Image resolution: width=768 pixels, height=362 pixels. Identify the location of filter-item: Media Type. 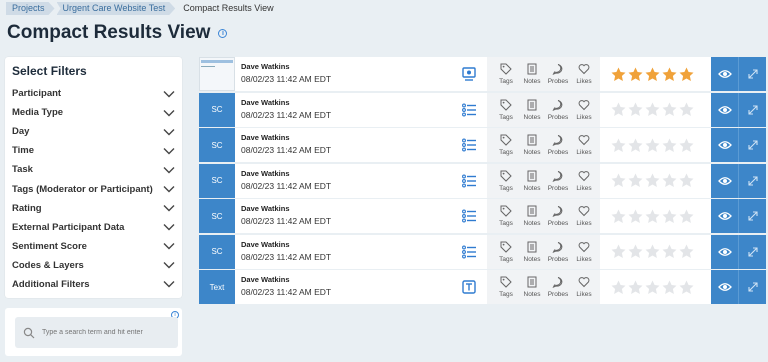
(93, 112).